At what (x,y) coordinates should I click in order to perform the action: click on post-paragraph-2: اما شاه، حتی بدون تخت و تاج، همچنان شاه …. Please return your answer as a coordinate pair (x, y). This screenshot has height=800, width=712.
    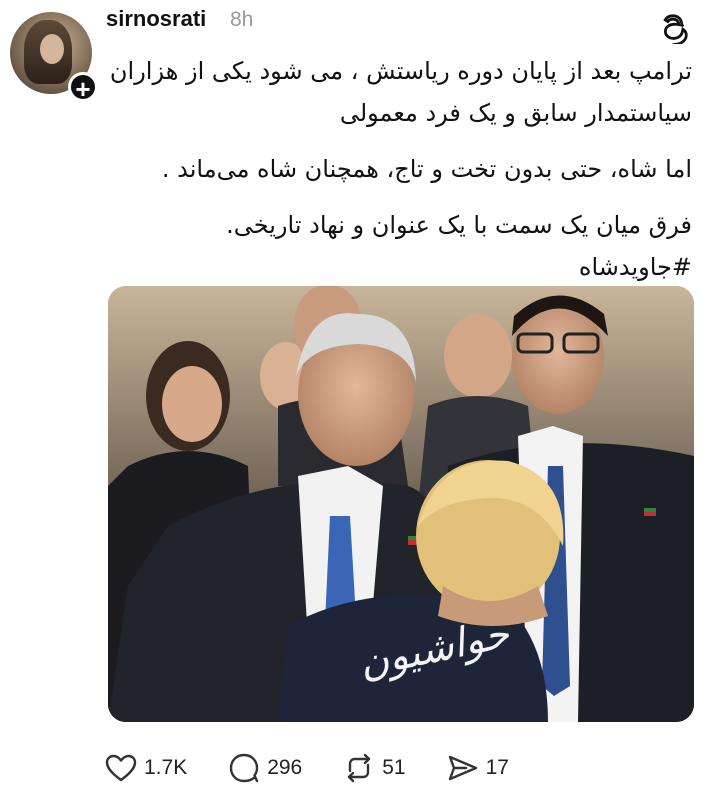
    Looking at the image, I should click on (426, 169).